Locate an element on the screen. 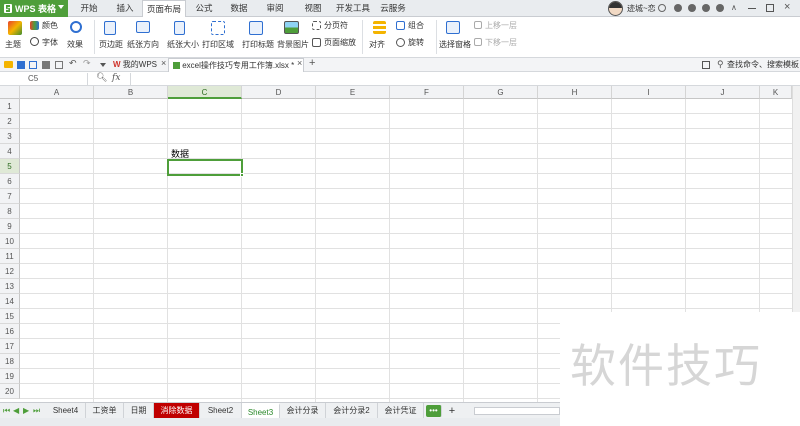  formula-input is located at coordinates (464, 79).